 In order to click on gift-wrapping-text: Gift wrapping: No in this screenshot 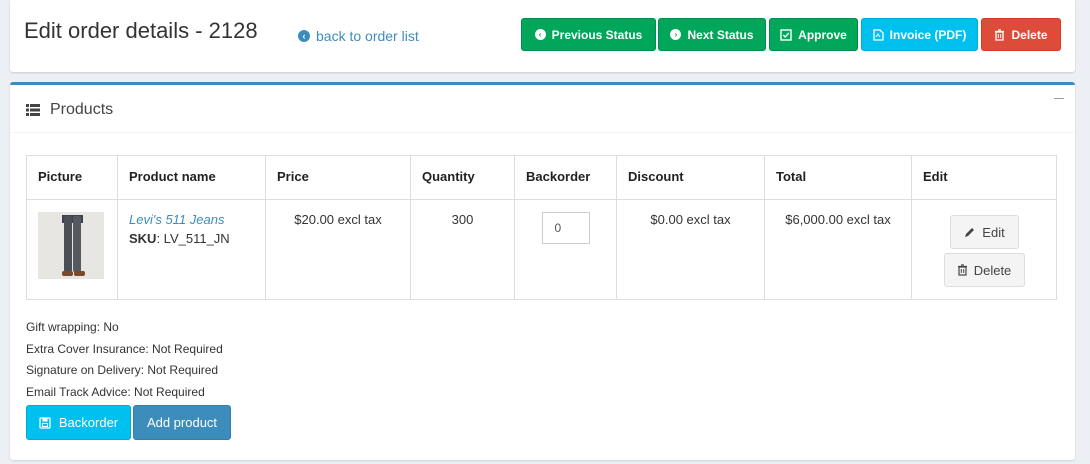, I will do `click(72, 327)`.